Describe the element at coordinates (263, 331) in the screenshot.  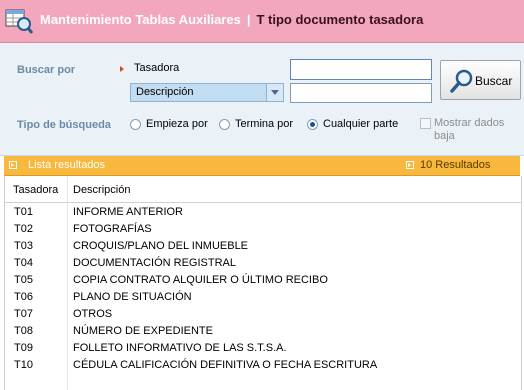
I see `table-row: T08 NÚMERO DE EXPEDIENTE` at that location.